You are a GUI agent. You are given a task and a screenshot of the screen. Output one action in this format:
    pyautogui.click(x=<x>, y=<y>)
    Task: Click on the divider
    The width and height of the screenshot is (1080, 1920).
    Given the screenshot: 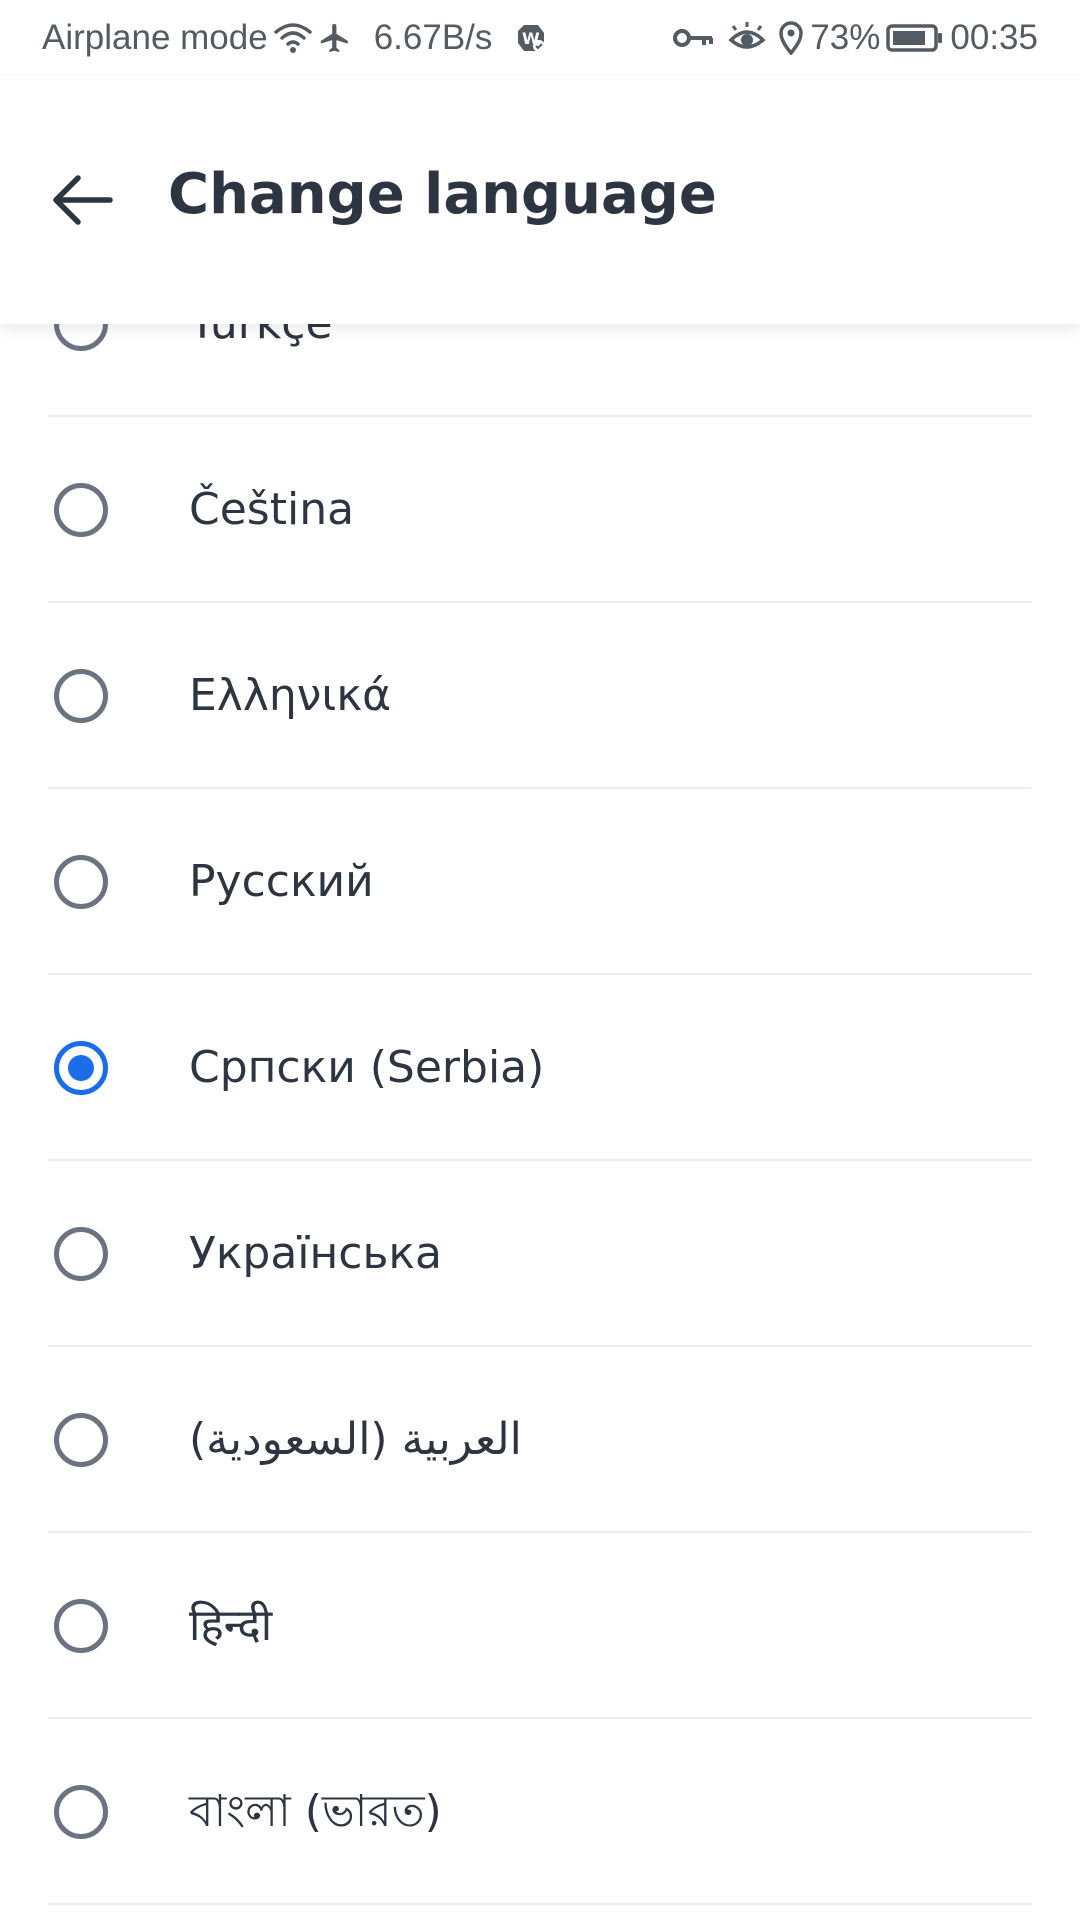 What is the action you would take?
    pyautogui.click(x=540, y=1904)
    